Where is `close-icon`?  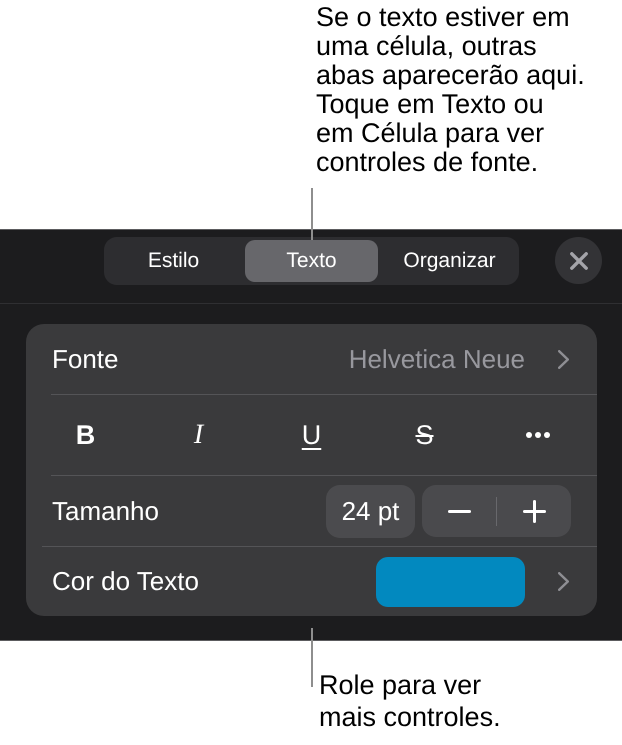
close-icon is located at coordinates (579, 261).